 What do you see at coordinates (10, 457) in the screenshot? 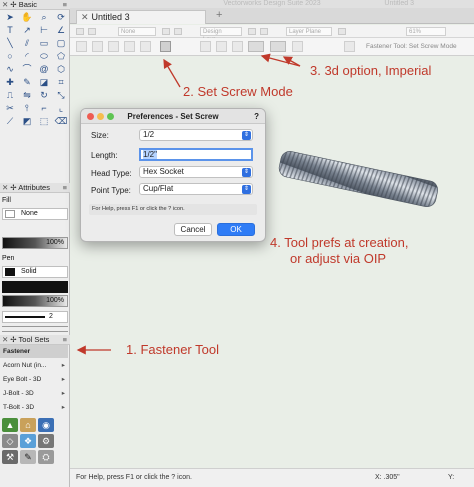
I see `machine-components-icon: ⚒` at bounding box center [10, 457].